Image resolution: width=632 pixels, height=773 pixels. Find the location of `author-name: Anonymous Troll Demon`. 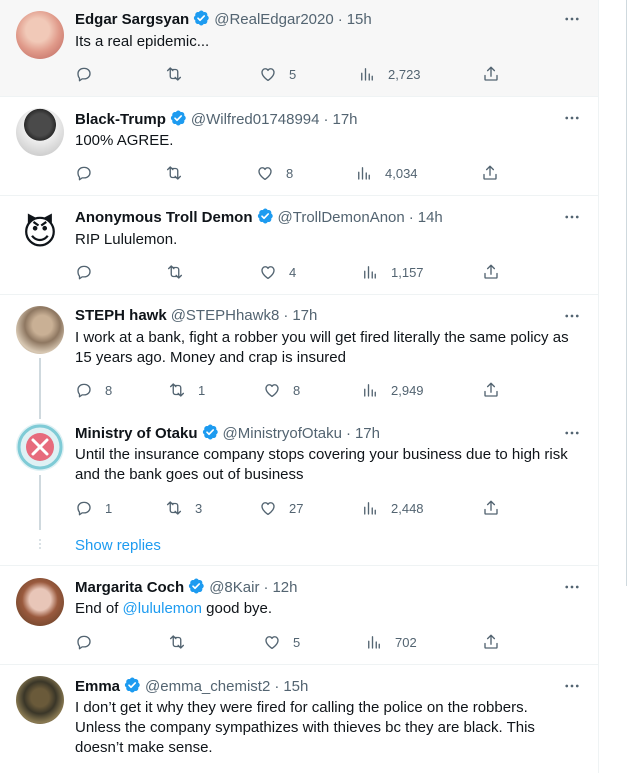

author-name: Anonymous Troll Demon is located at coordinates (164, 217).